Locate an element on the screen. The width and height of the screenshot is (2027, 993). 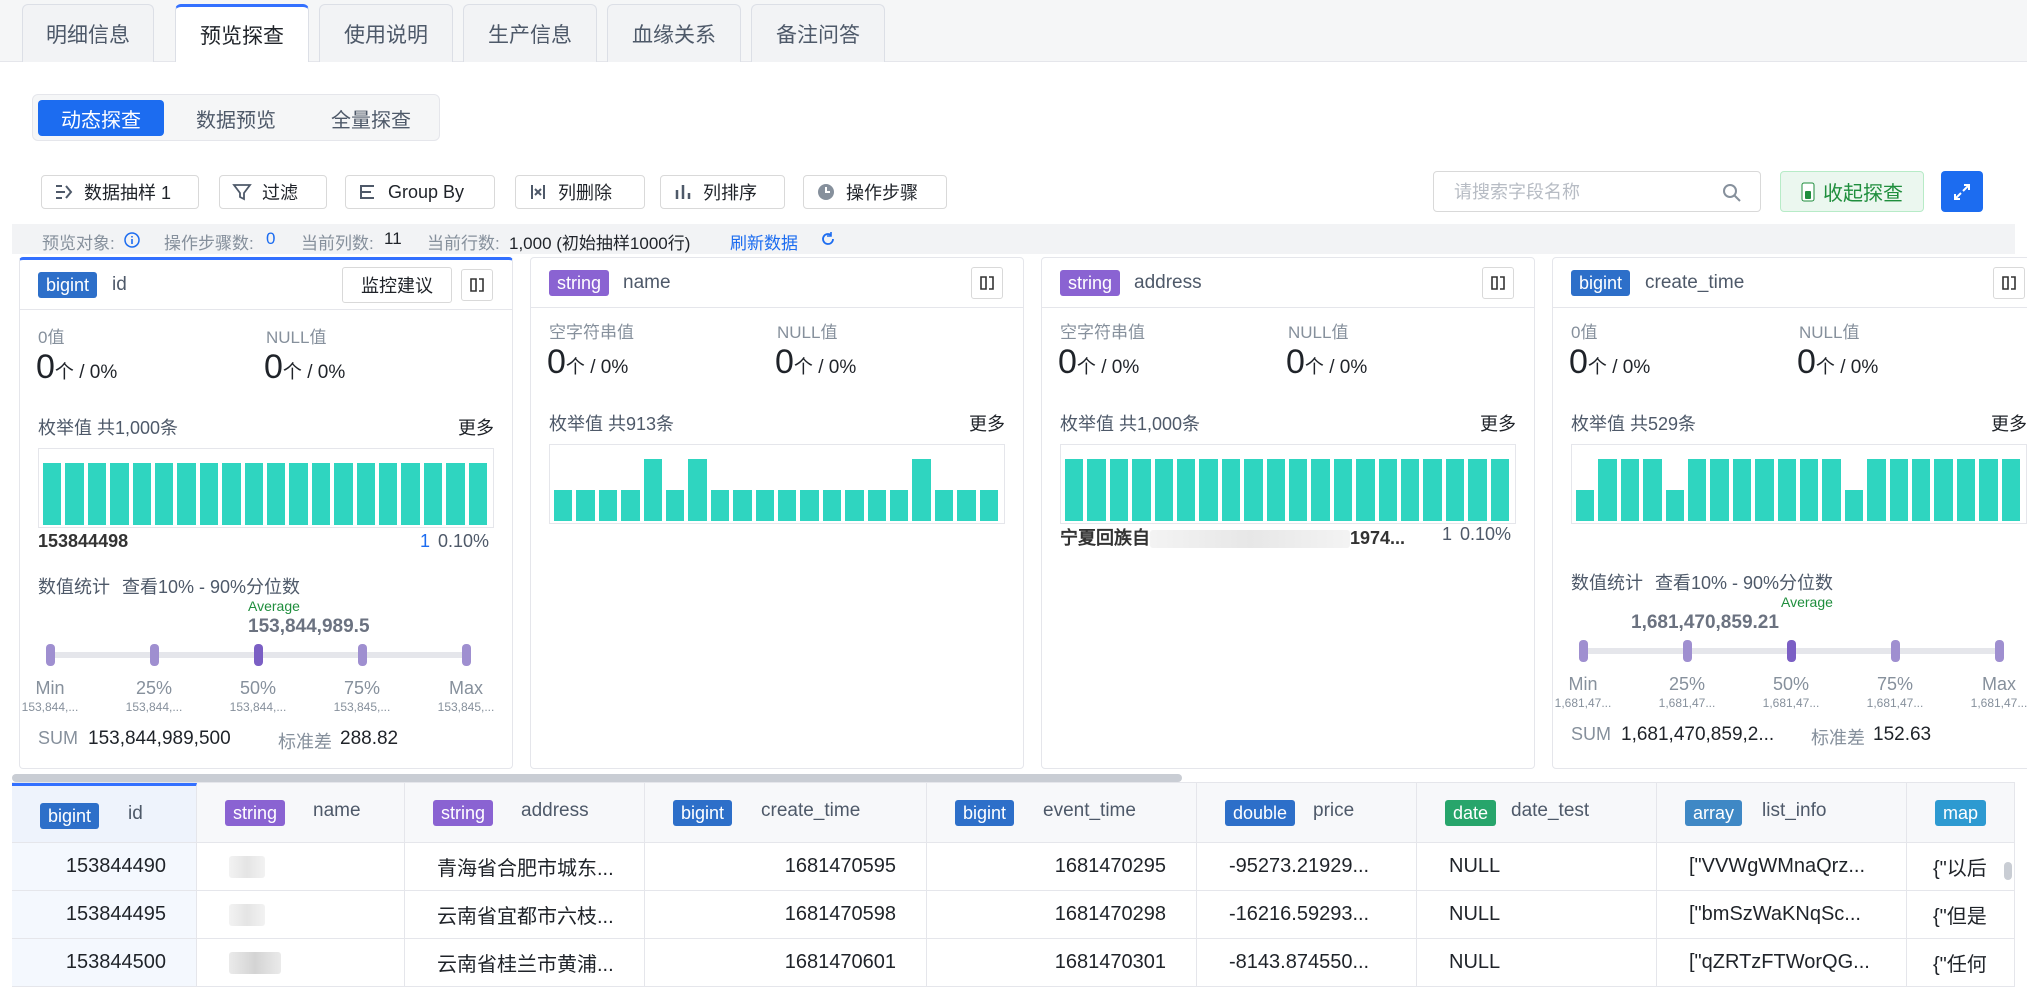
null-value-stat: 0个 / 0% is located at coordinates (304, 367).